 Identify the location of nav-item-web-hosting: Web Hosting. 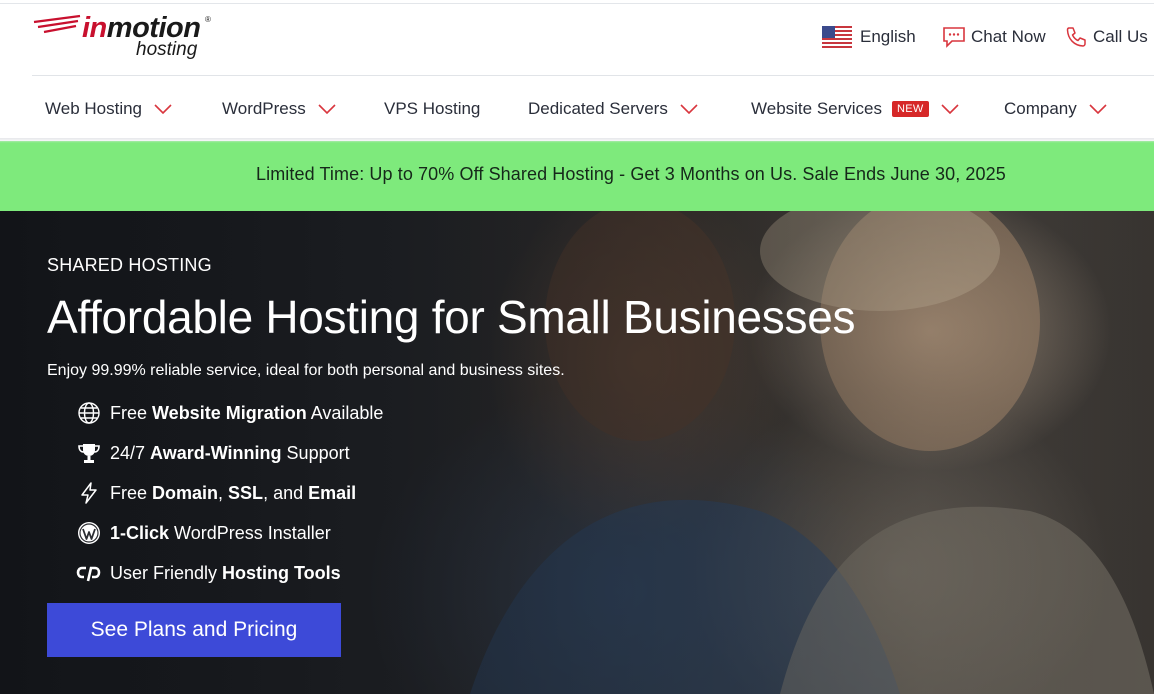
(108, 109).